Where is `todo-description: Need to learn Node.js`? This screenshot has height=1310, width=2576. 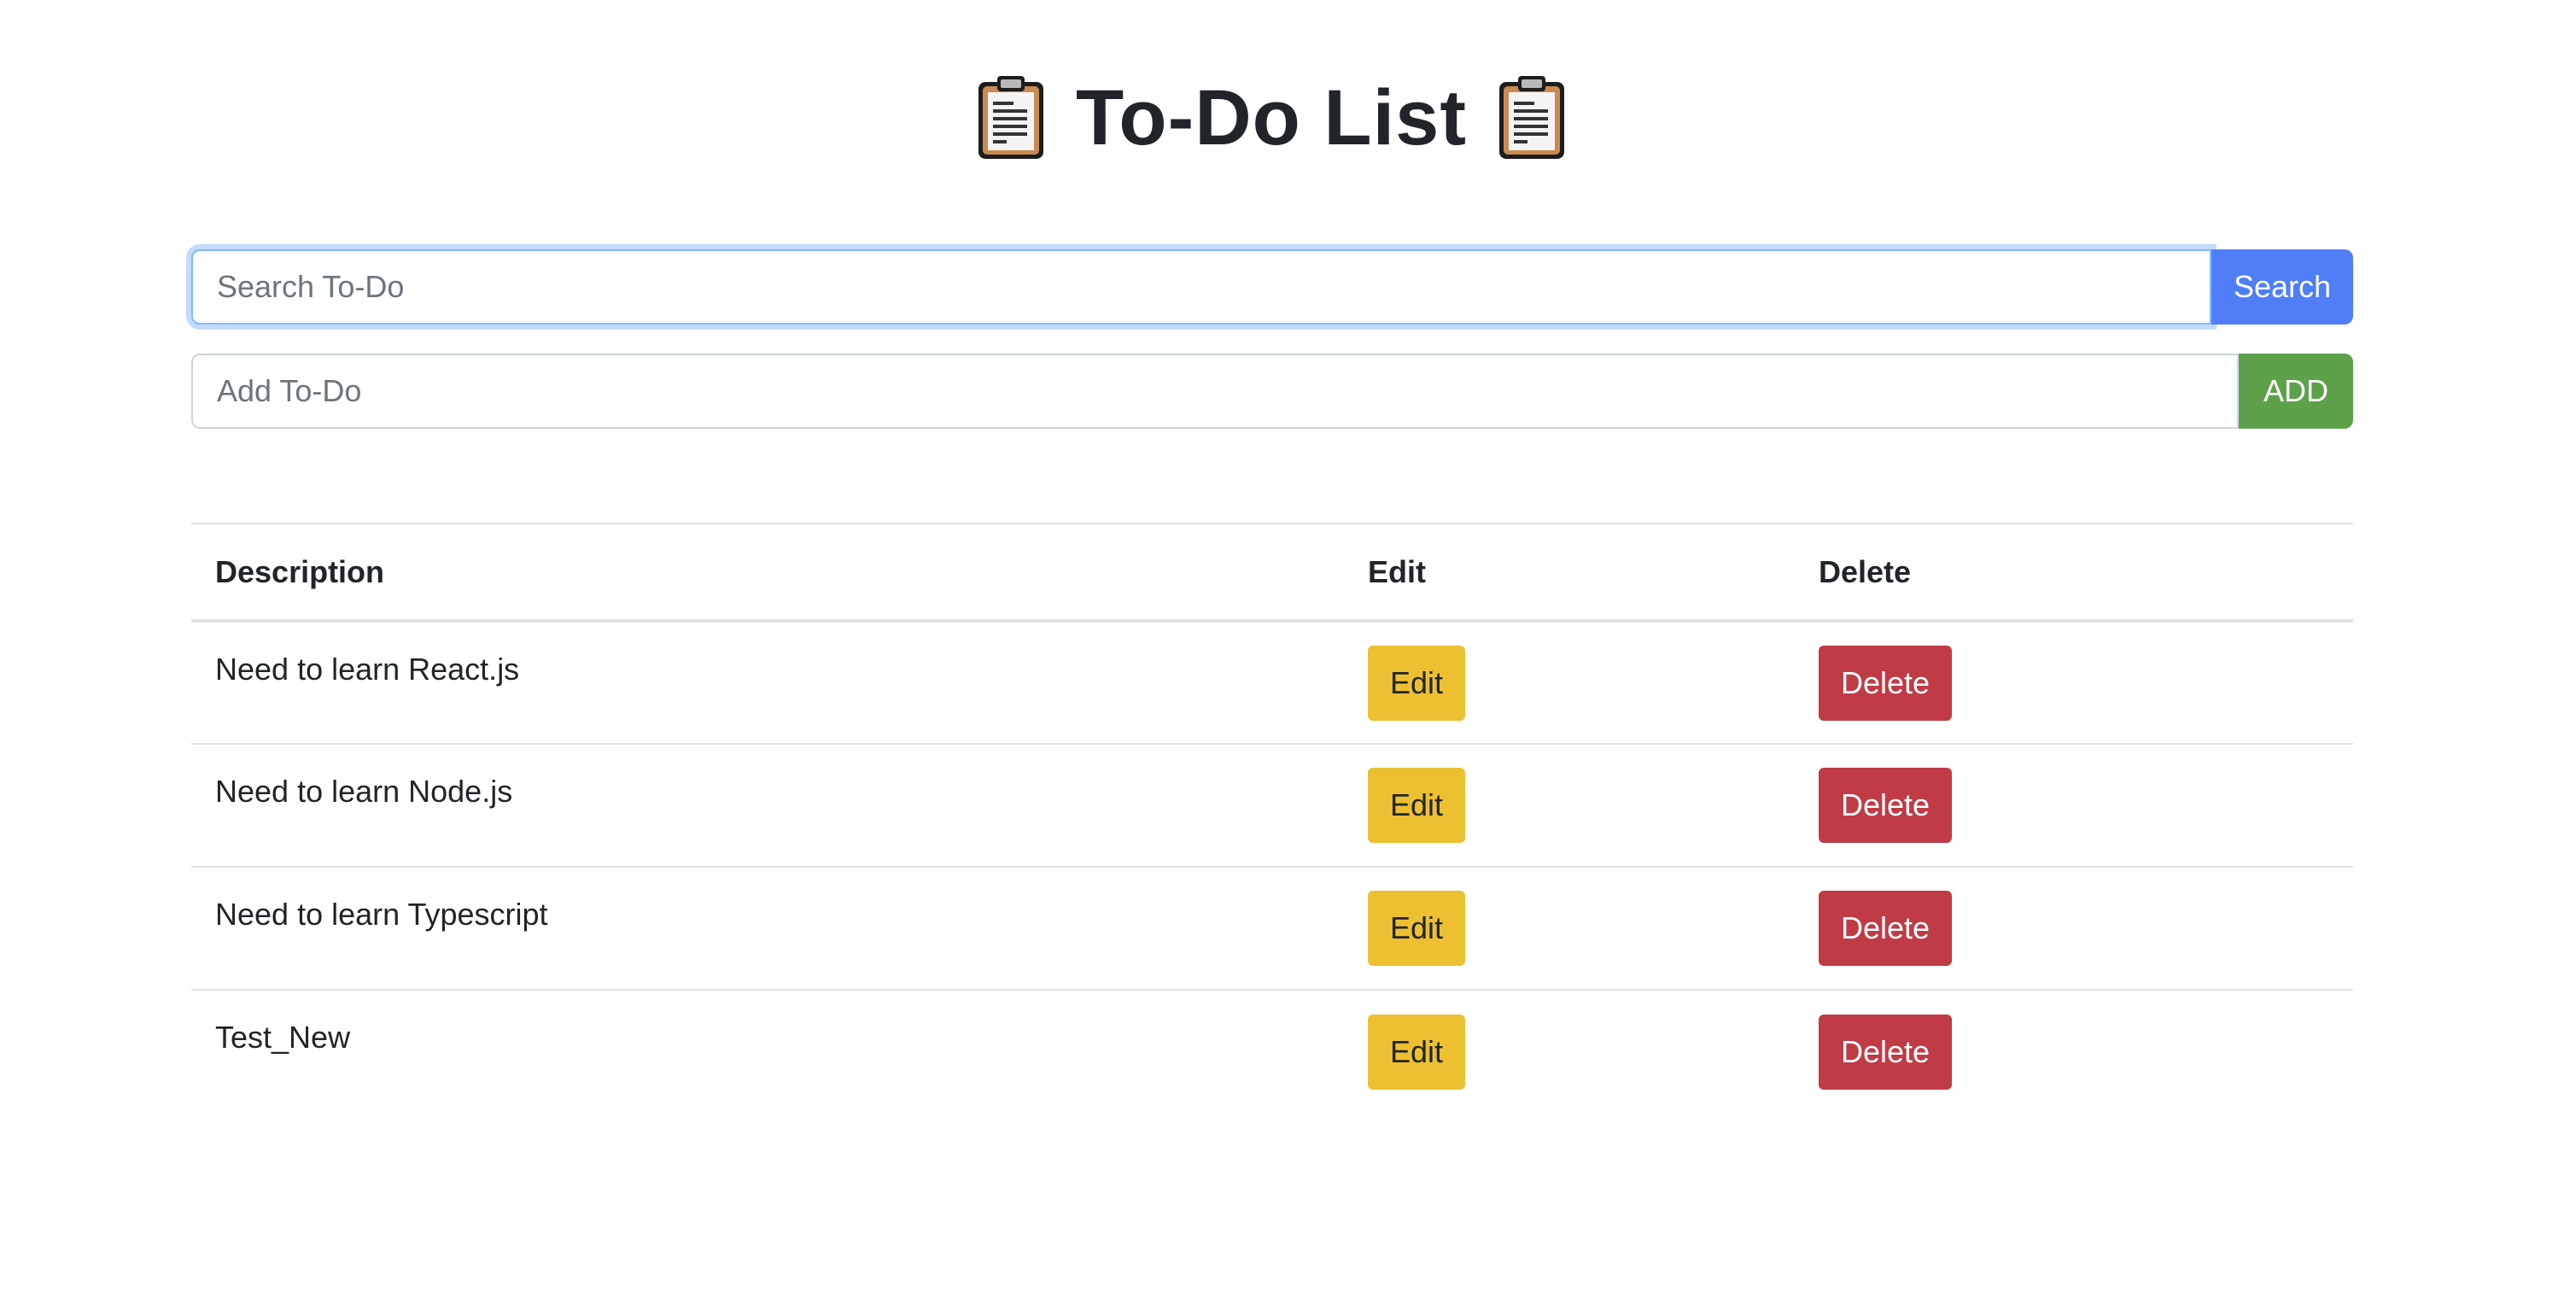
todo-description: Need to learn Node.js is located at coordinates (767, 806).